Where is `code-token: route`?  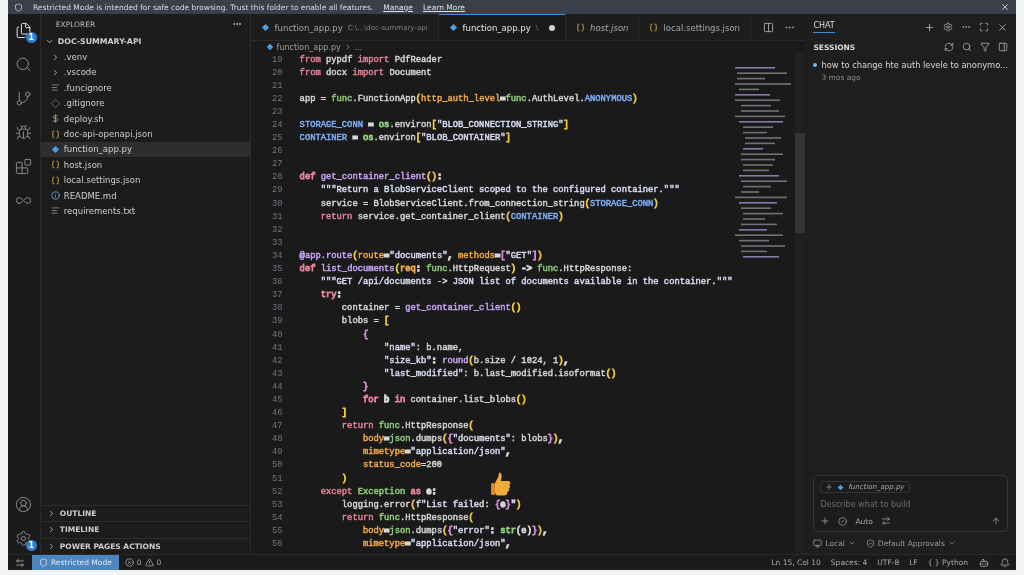
code-token: route is located at coordinates (371, 255).